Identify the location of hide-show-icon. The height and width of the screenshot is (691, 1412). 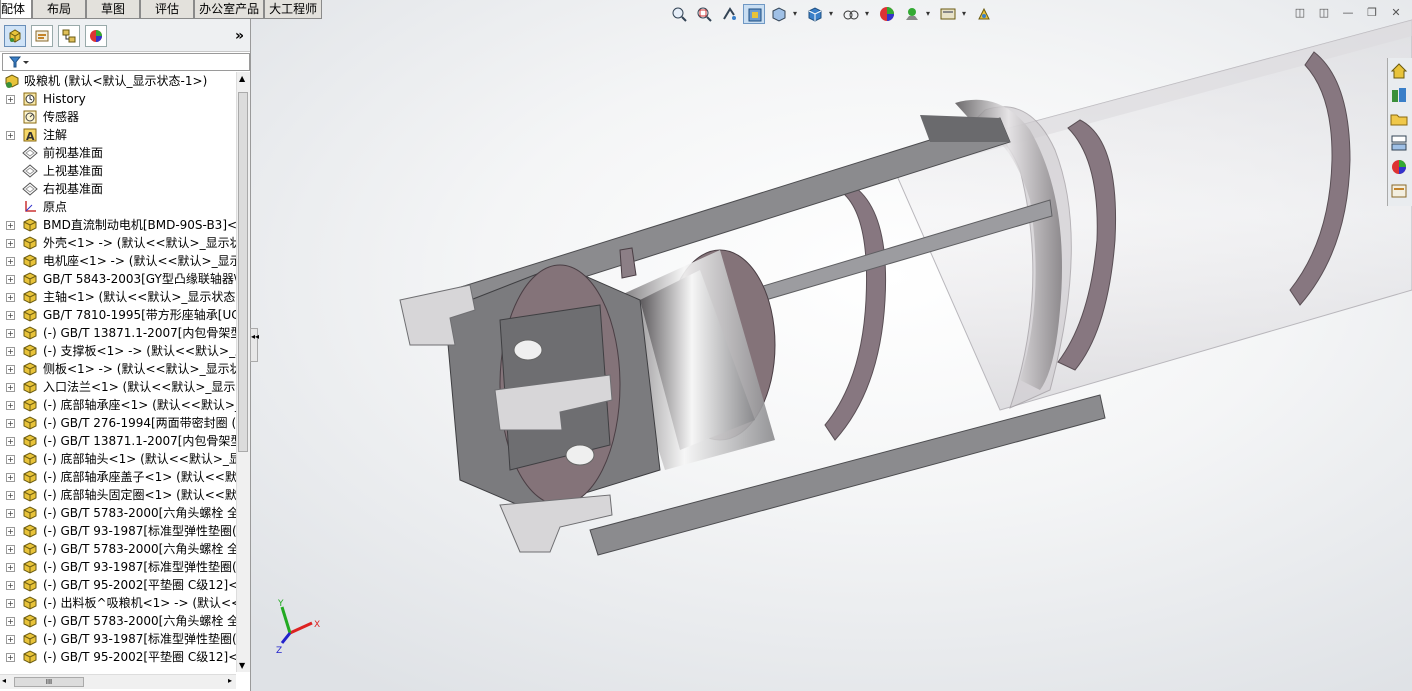
(851, 14).